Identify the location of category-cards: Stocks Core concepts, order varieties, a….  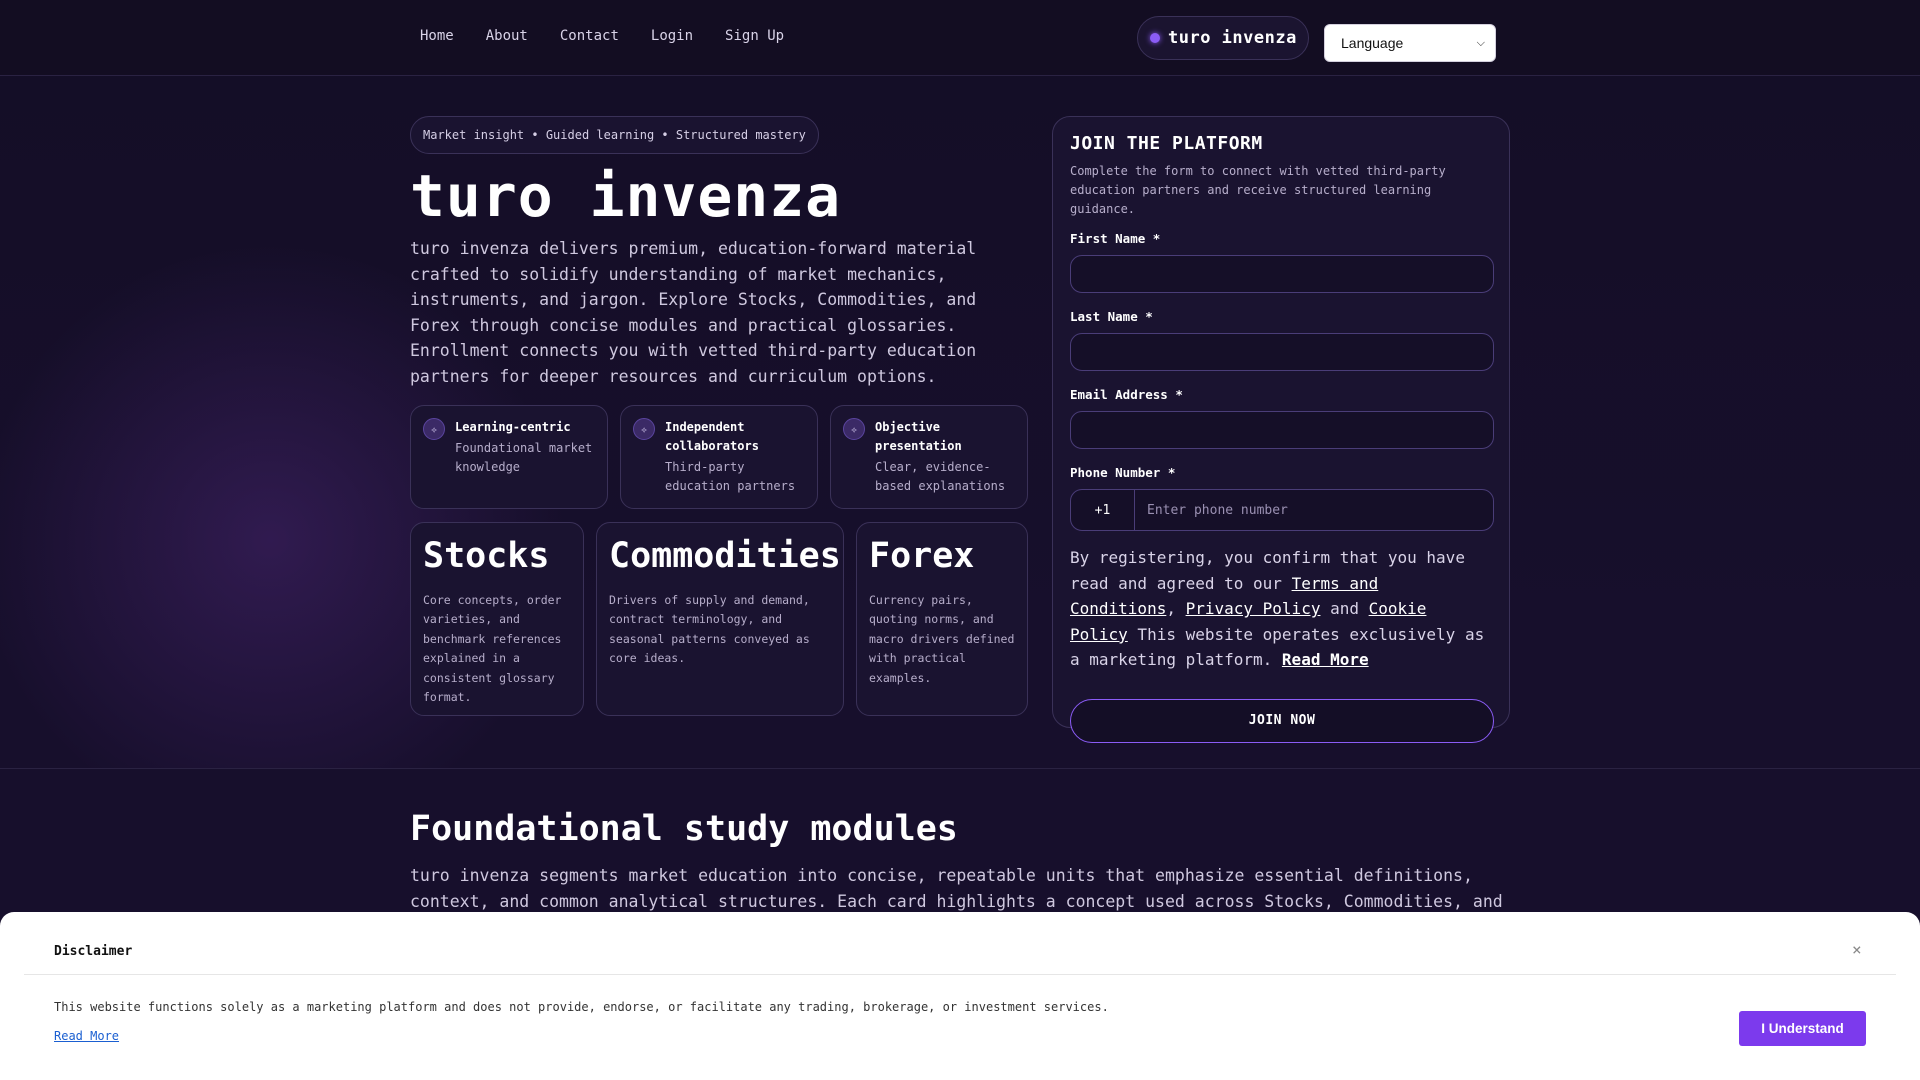
(719, 619).